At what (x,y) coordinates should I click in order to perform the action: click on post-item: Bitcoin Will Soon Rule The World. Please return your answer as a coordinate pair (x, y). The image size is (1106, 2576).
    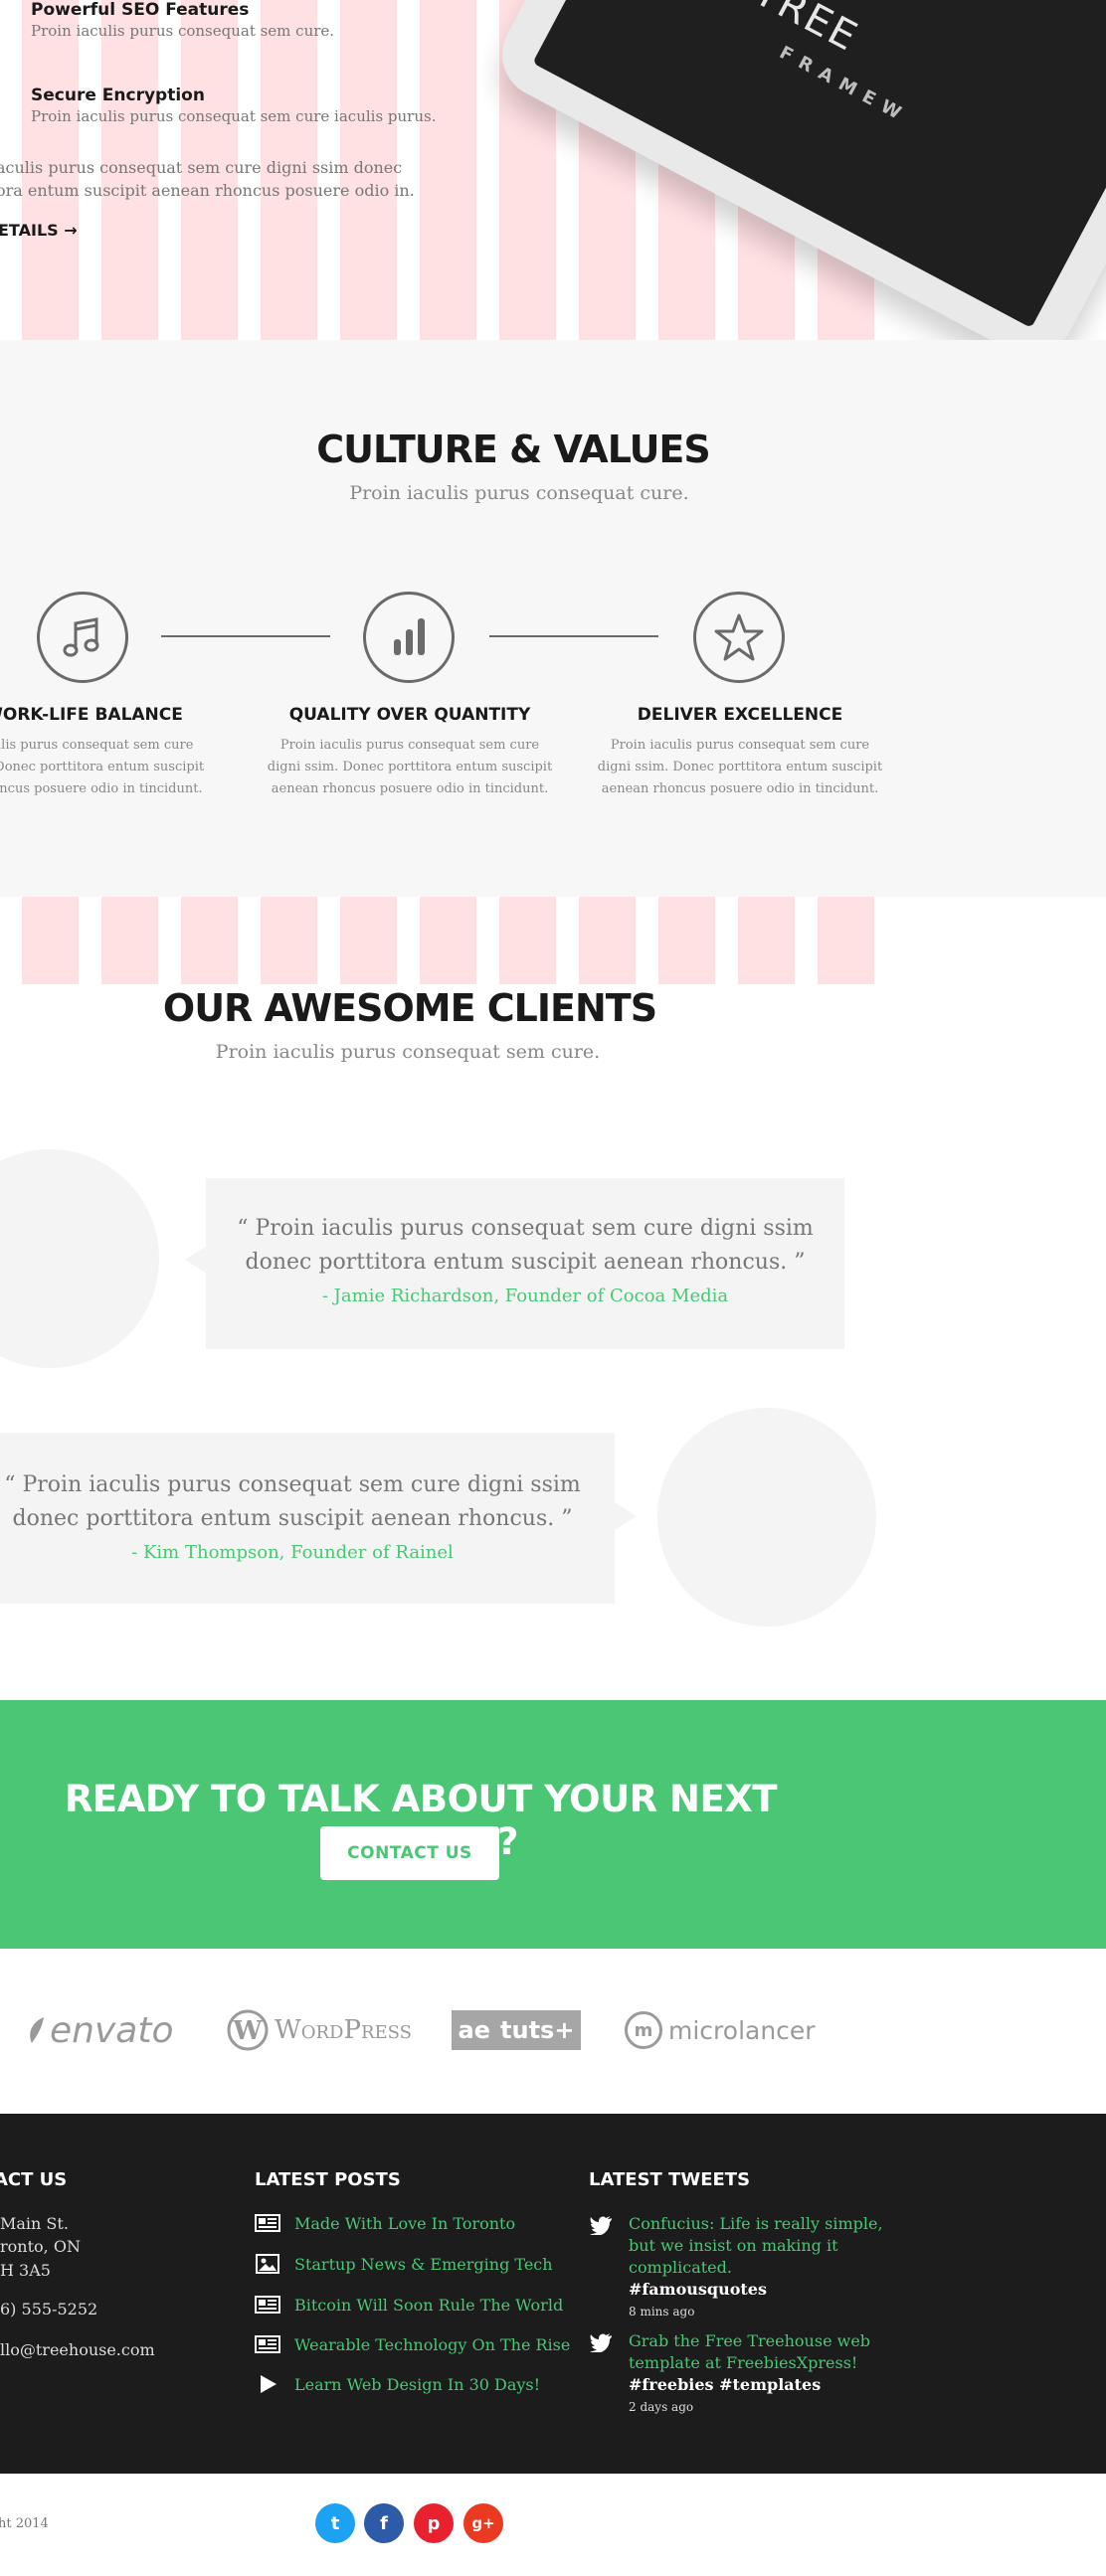
    Looking at the image, I should click on (409, 2305).